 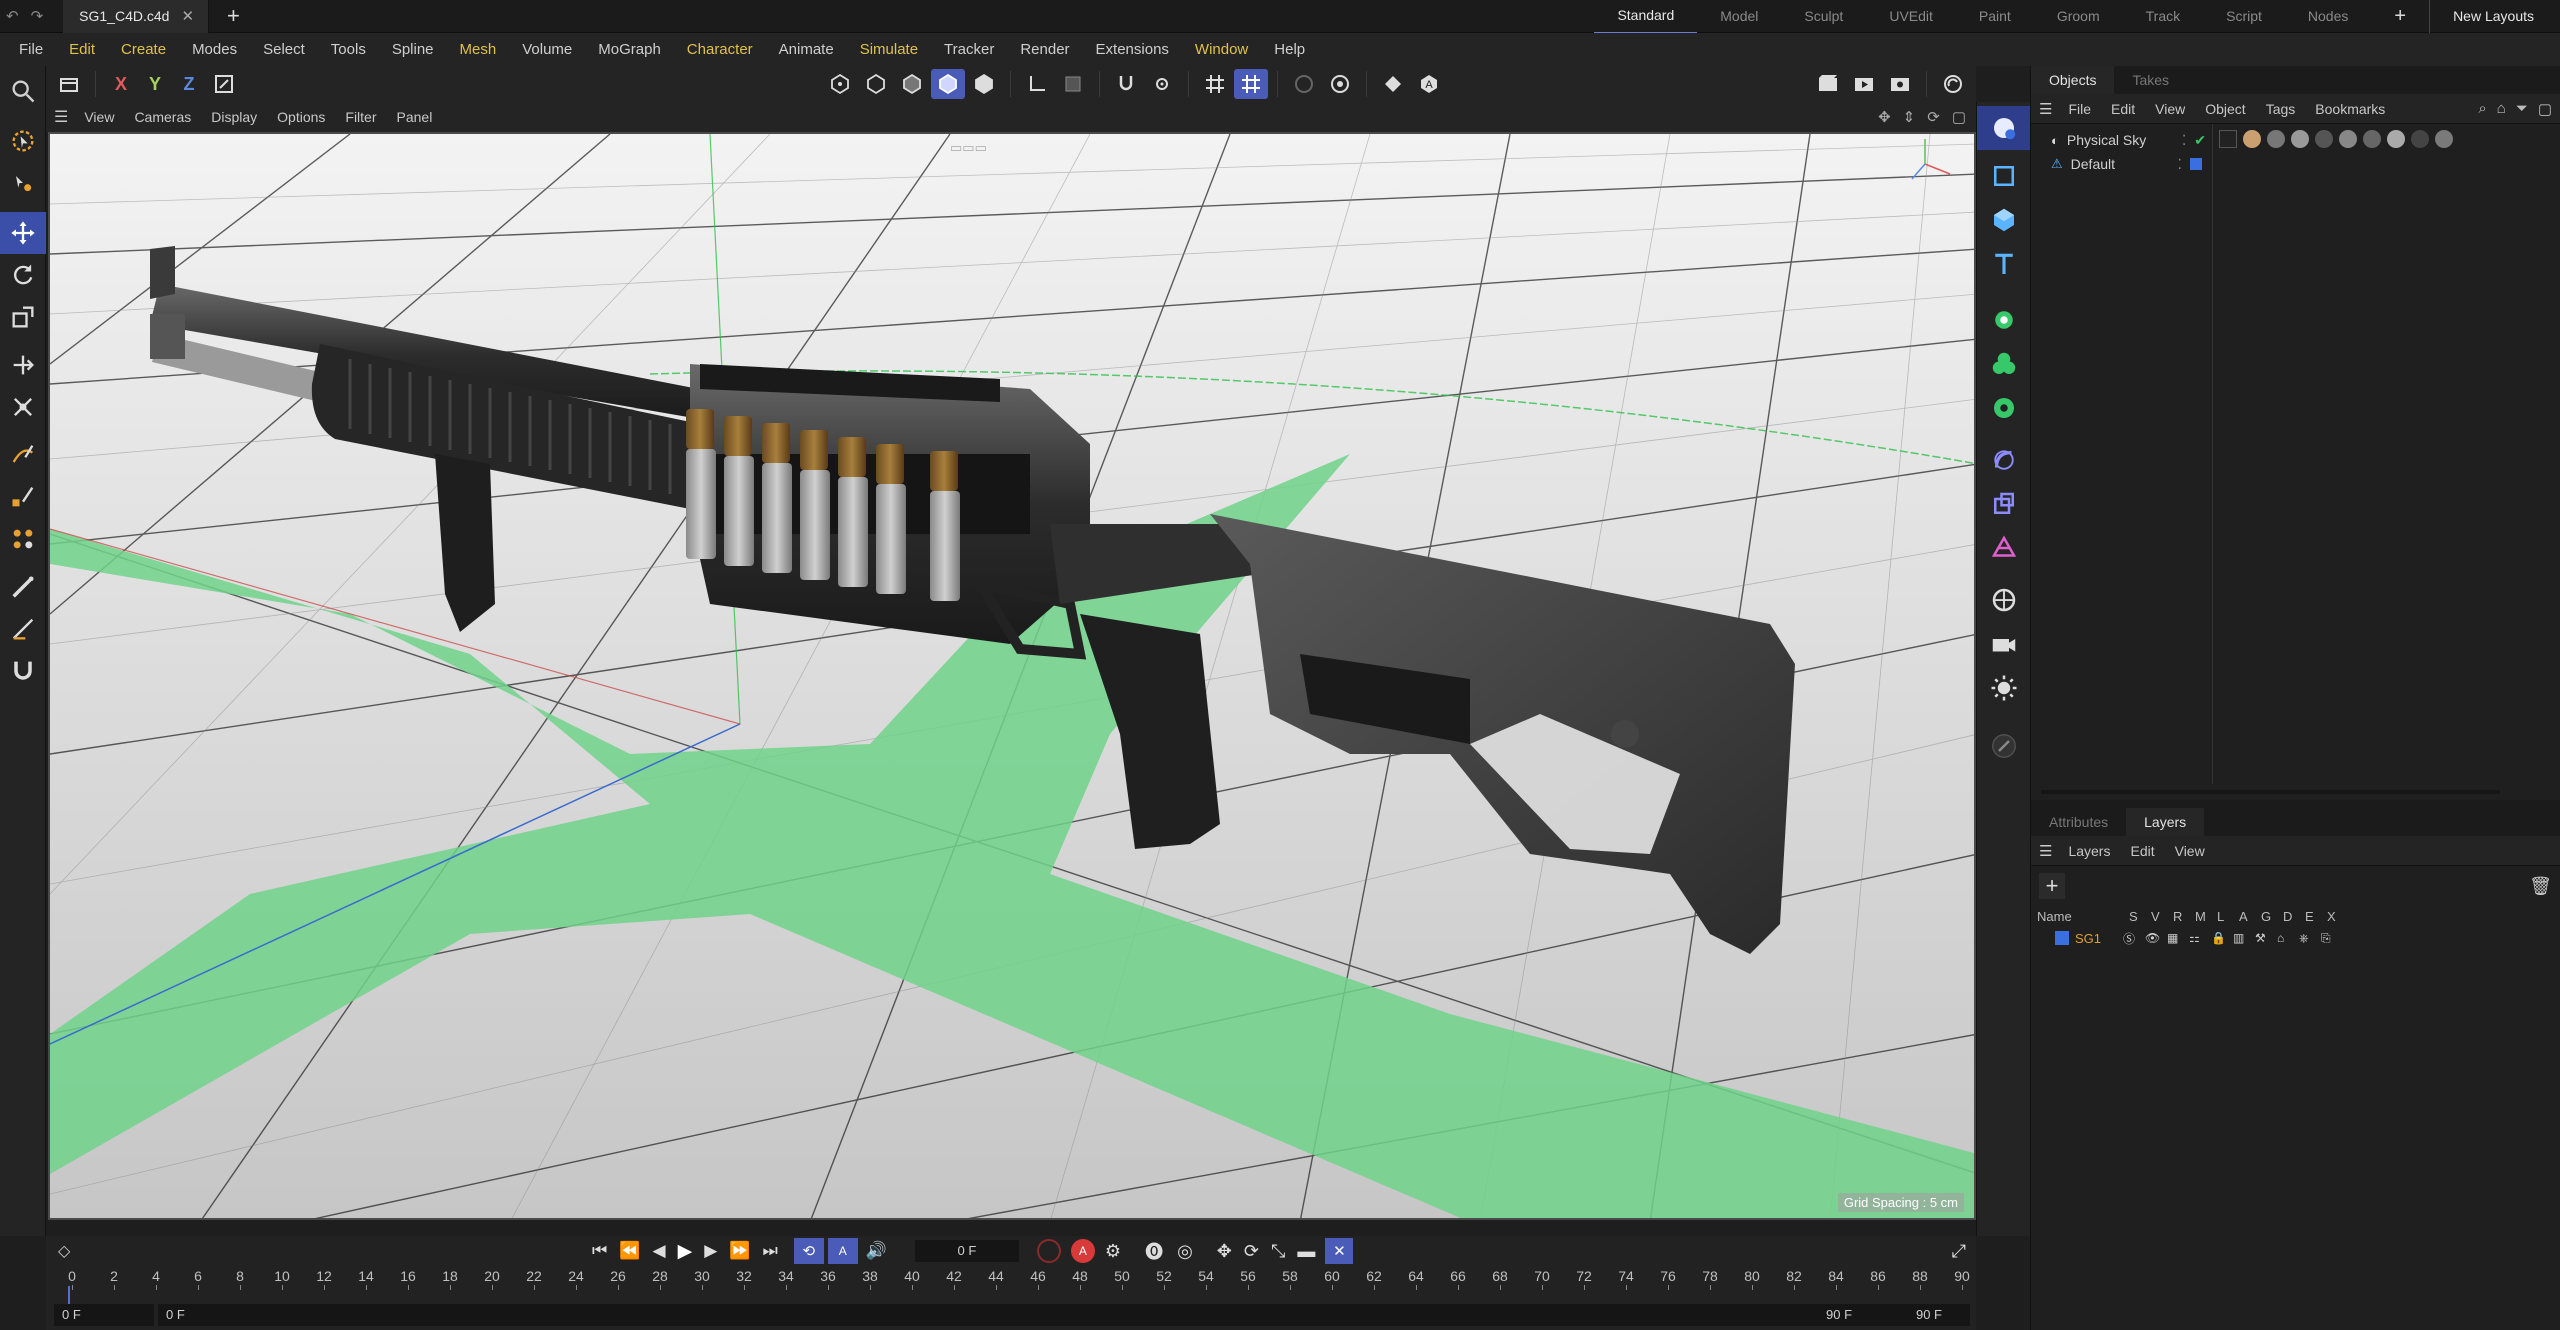 What do you see at coordinates (2170, 109) in the screenshot?
I see `objects-menu-view: View` at bounding box center [2170, 109].